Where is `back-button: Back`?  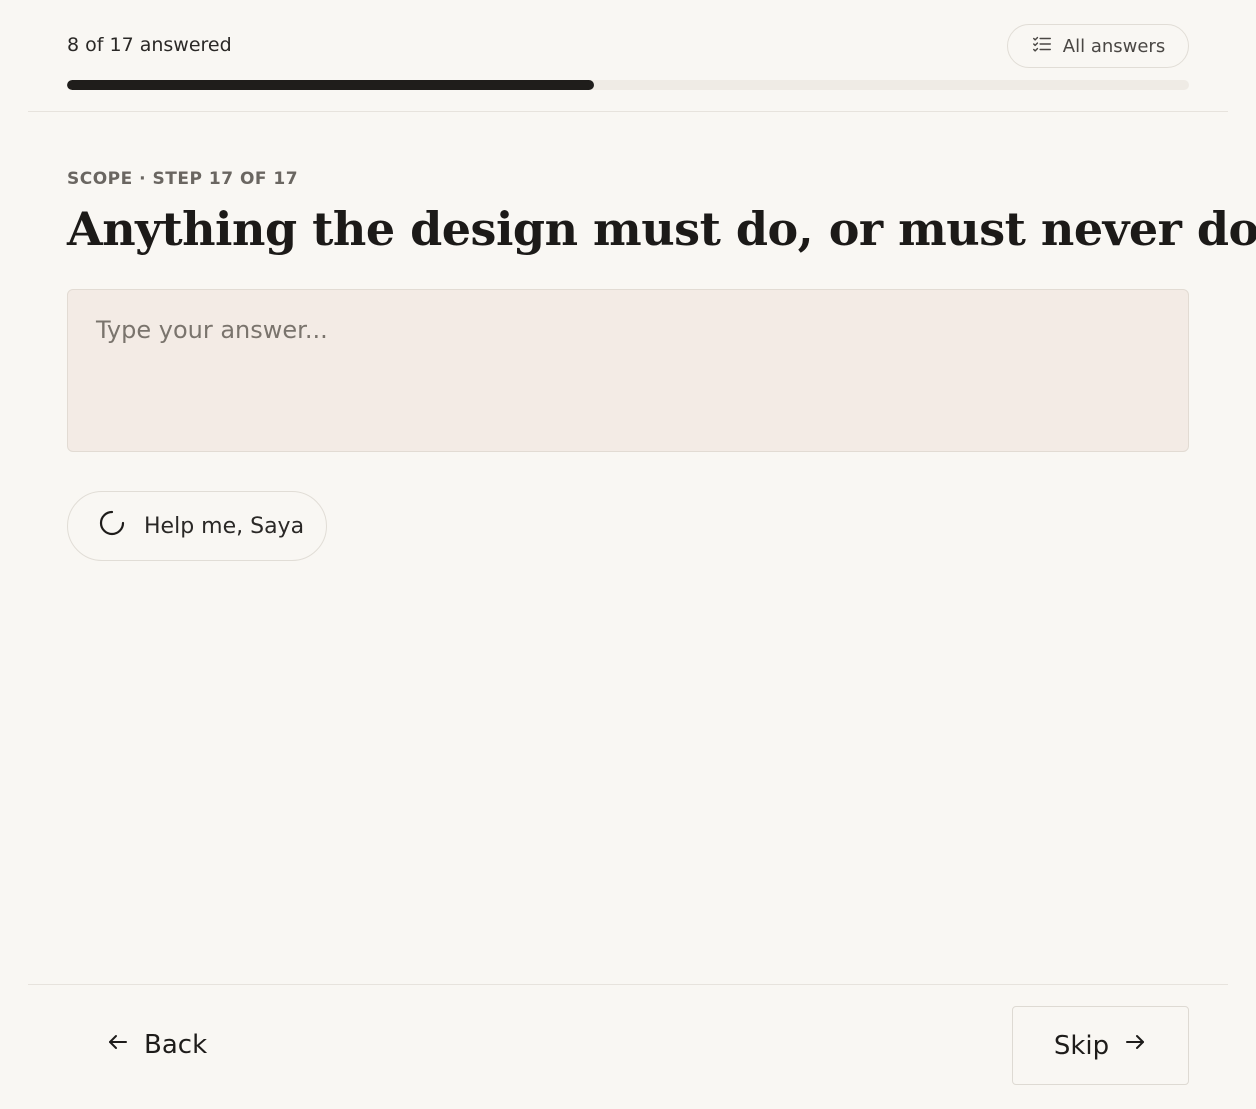
back-button: Back is located at coordinates (156, 1045).